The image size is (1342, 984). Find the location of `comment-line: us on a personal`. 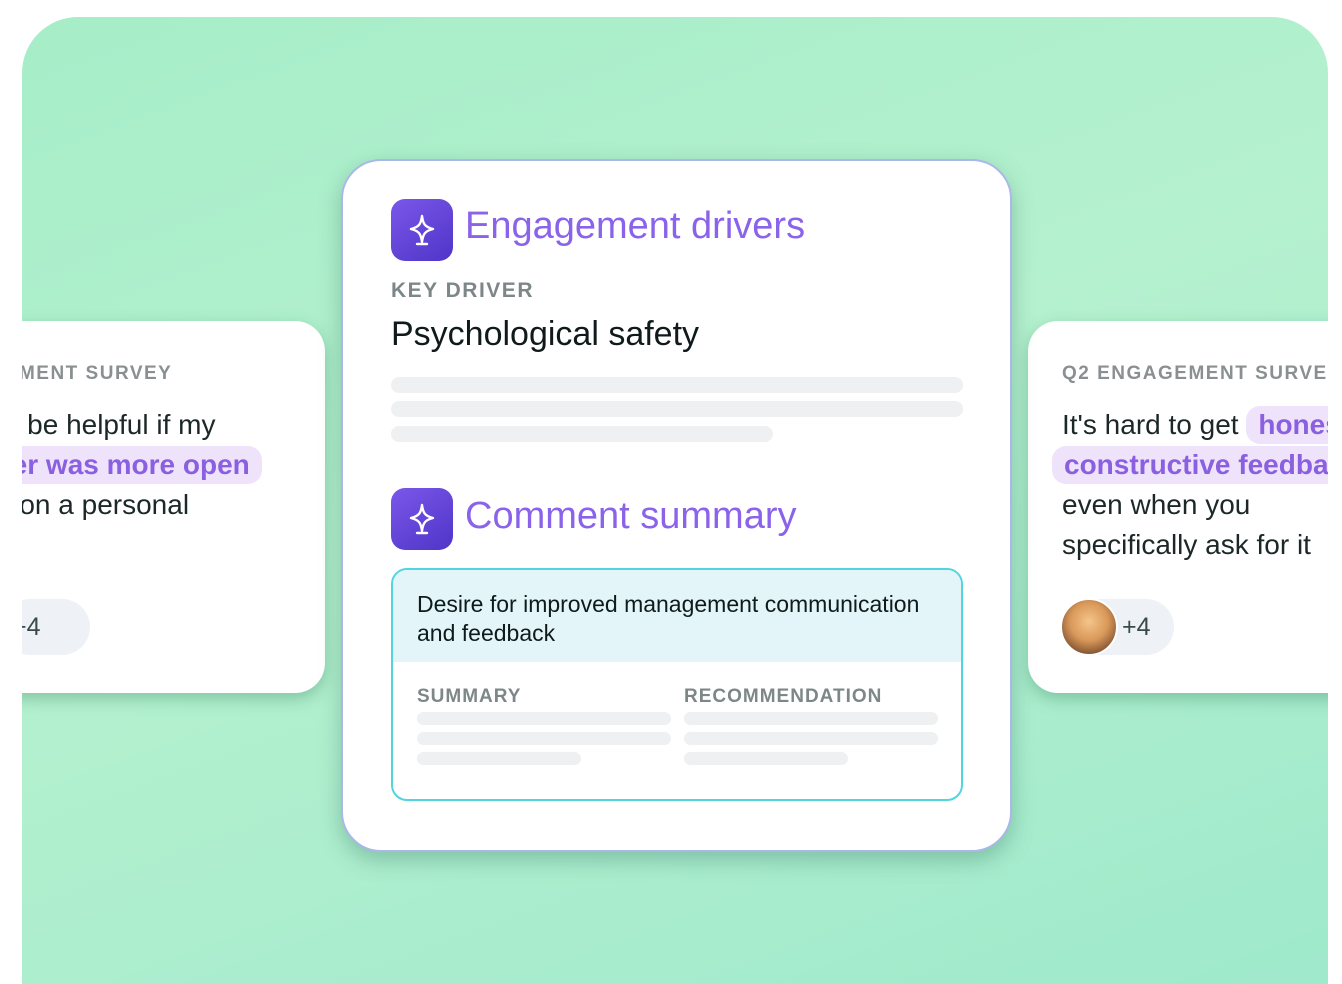

comment-line: us on a personal is located at coordinates (106, 504).